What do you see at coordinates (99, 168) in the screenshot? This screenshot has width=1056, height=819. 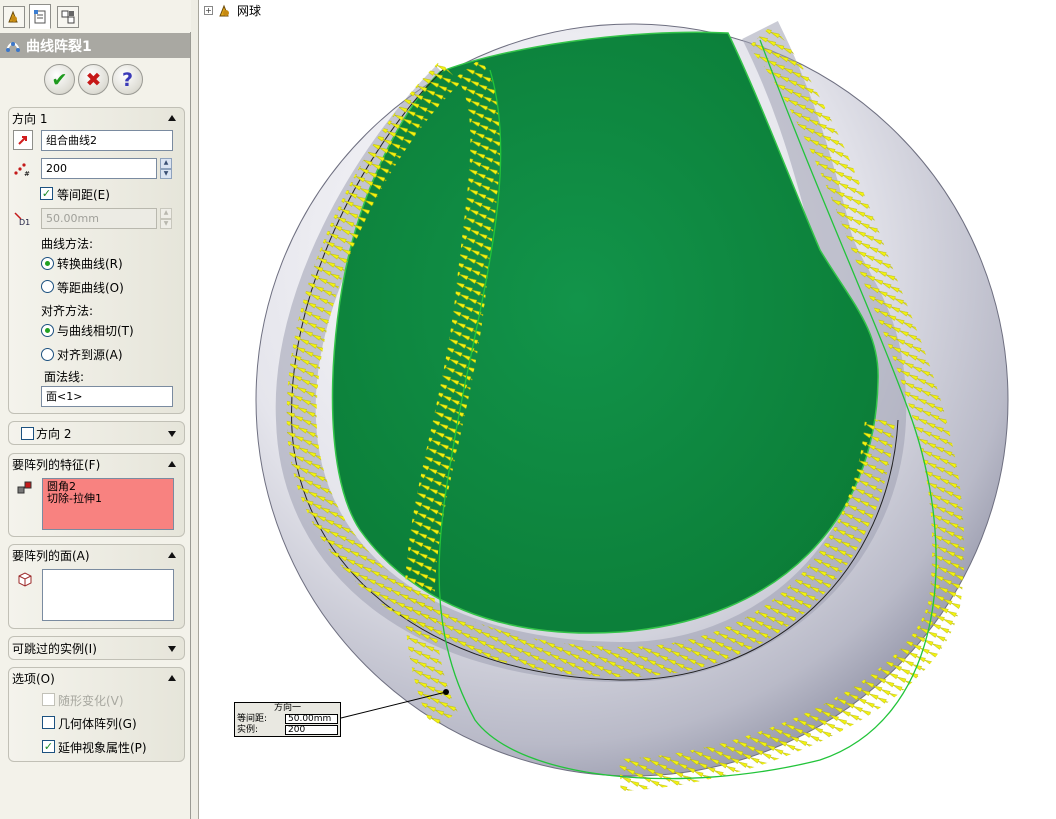 I see `instances-input: 200` at bounding box center [99, 168].